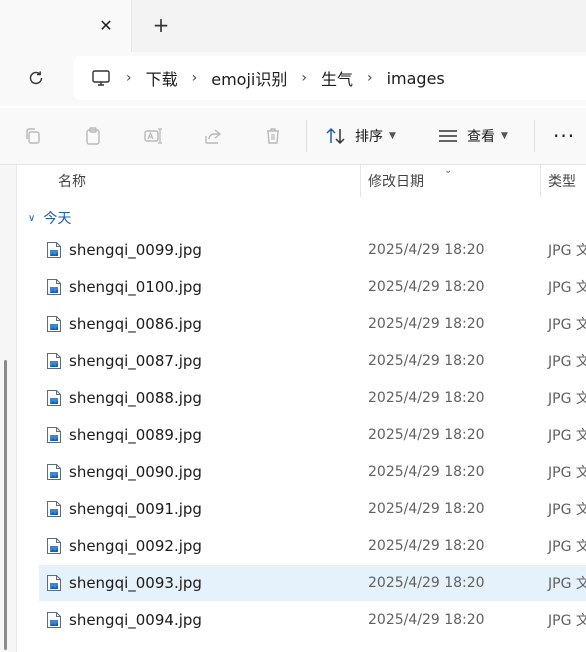 Image resolution: width=586 pixels, height=652 pixels. Describe the element at coordinates (312, 324) in the screenshot. I see `file-row: shengqi_0086.jpg 2025/4/29 18:20 JPG 文` at that location.